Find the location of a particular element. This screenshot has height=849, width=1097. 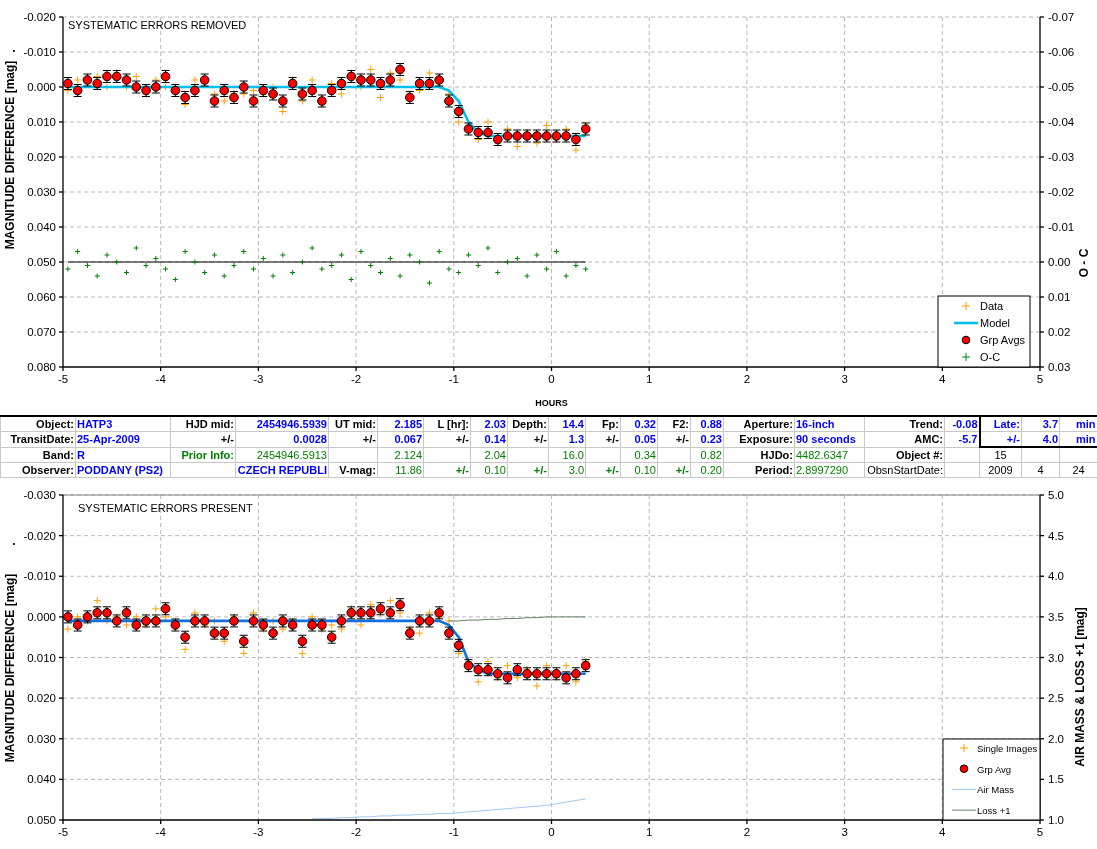

axis-tick-label: -0.06 is located at coordinates (1061, 52).